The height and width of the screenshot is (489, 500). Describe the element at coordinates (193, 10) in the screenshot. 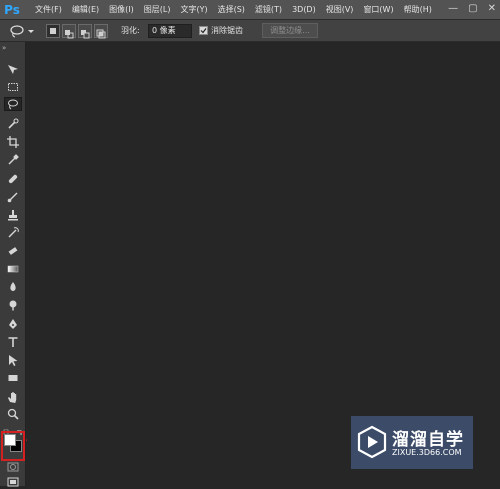

I see `menu-type: 文字(Y)` at that location.